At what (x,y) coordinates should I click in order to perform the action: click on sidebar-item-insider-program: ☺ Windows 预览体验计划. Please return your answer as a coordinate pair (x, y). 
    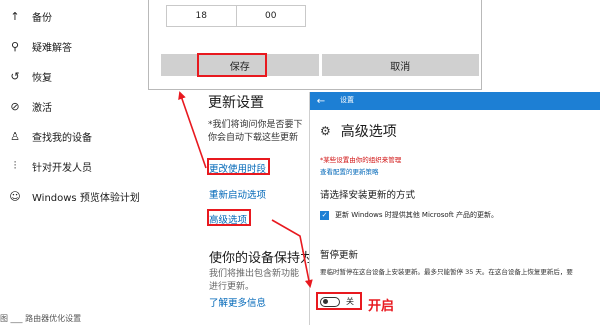
    Looking at the image, I should click on (74, 196).